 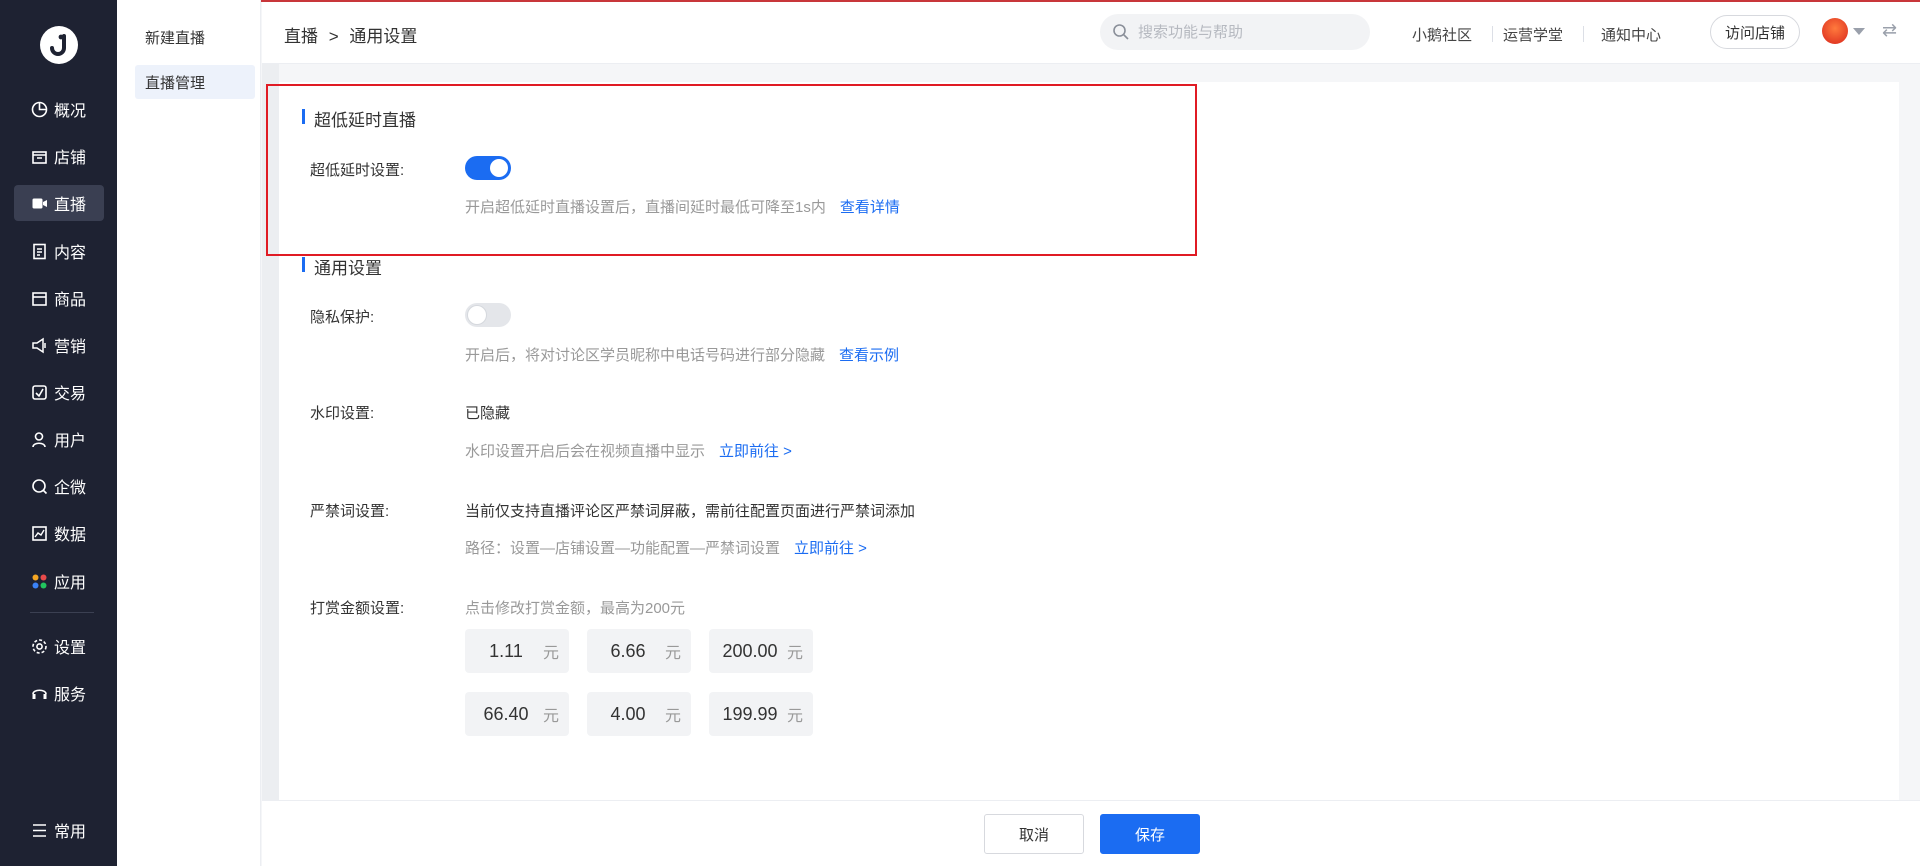 What do you see at coordinates (39, 693) in the screenshot?
I see `service-icon` at bounding box center [39, 693].